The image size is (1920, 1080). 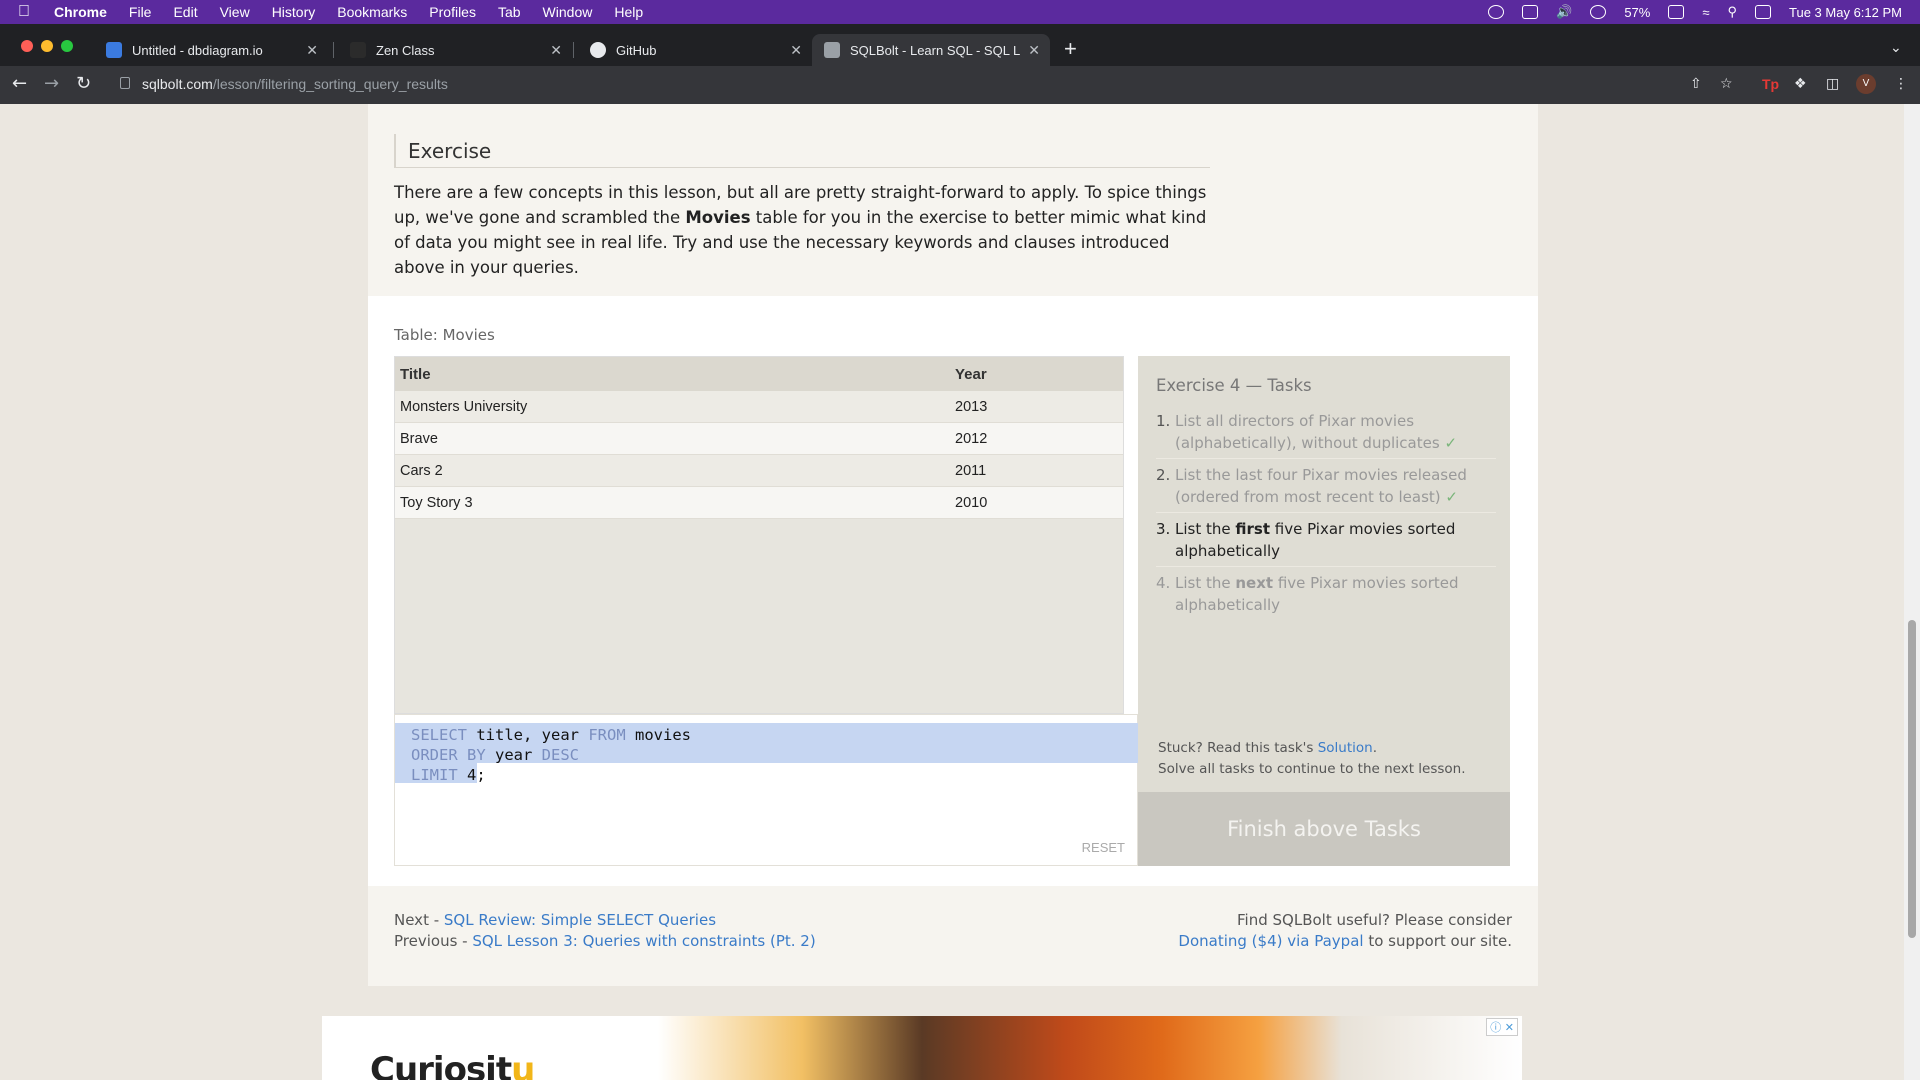 I want to click on solution-link: Solution, so click(x=1345, y=748).